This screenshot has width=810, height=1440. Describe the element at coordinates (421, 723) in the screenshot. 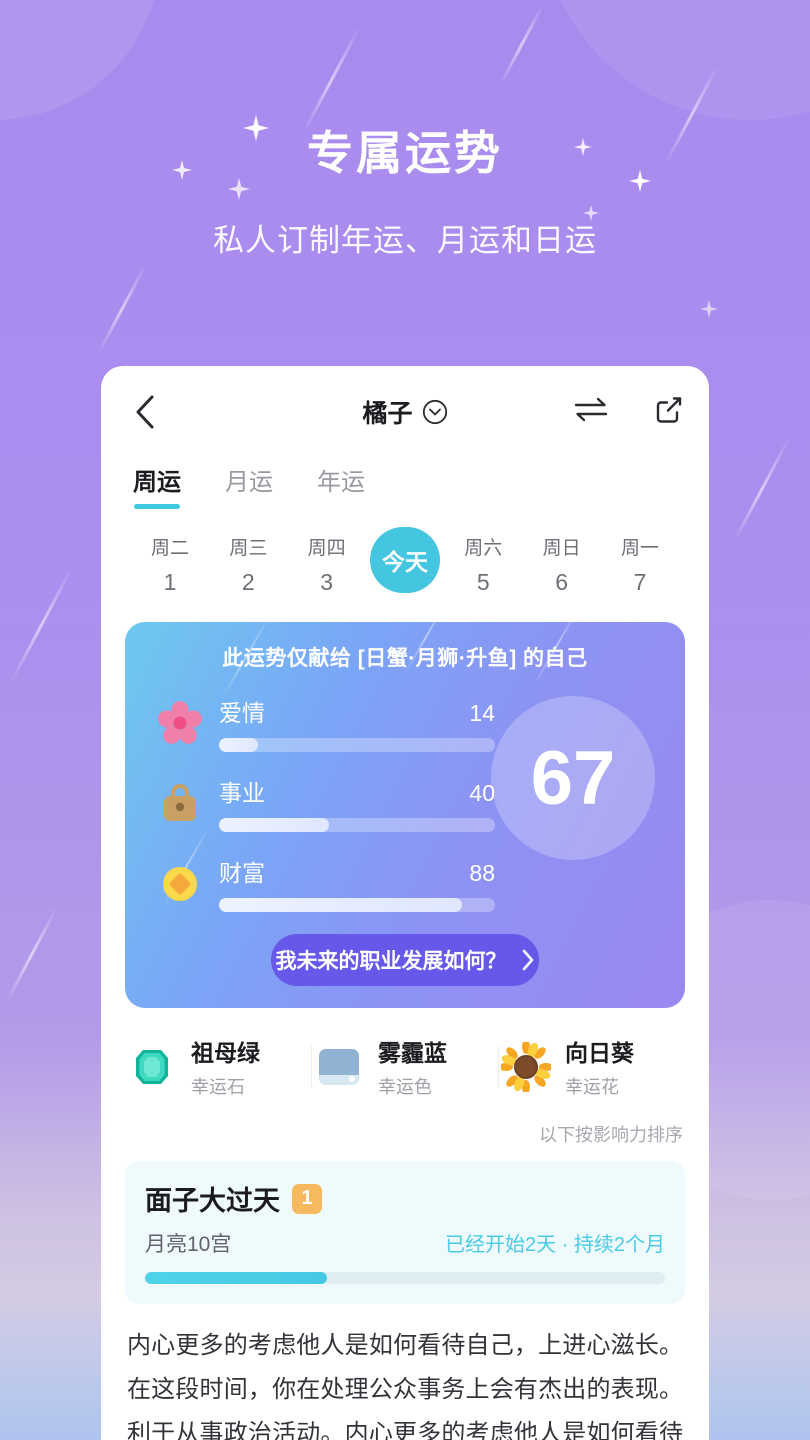

I see `stat-row-love: 爱情 14` at that location.